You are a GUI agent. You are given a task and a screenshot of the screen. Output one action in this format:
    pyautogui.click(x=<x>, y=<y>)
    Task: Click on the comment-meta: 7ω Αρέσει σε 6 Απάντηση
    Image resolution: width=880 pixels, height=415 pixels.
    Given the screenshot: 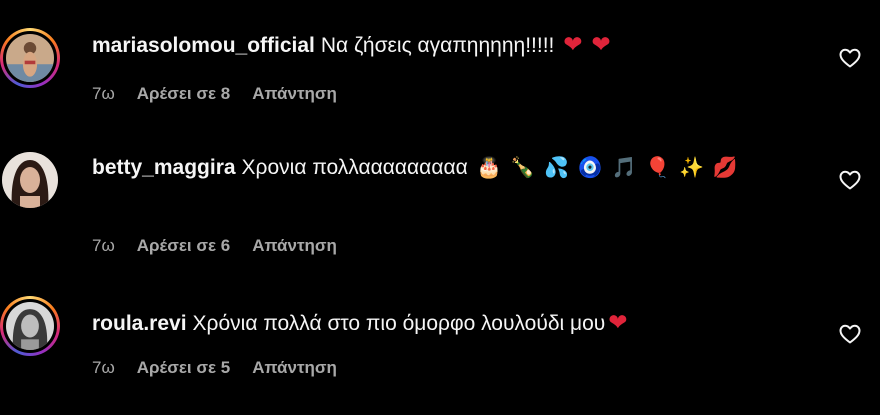 What is the action you would take?
    pyautogui.click(x=214, y=246)
    